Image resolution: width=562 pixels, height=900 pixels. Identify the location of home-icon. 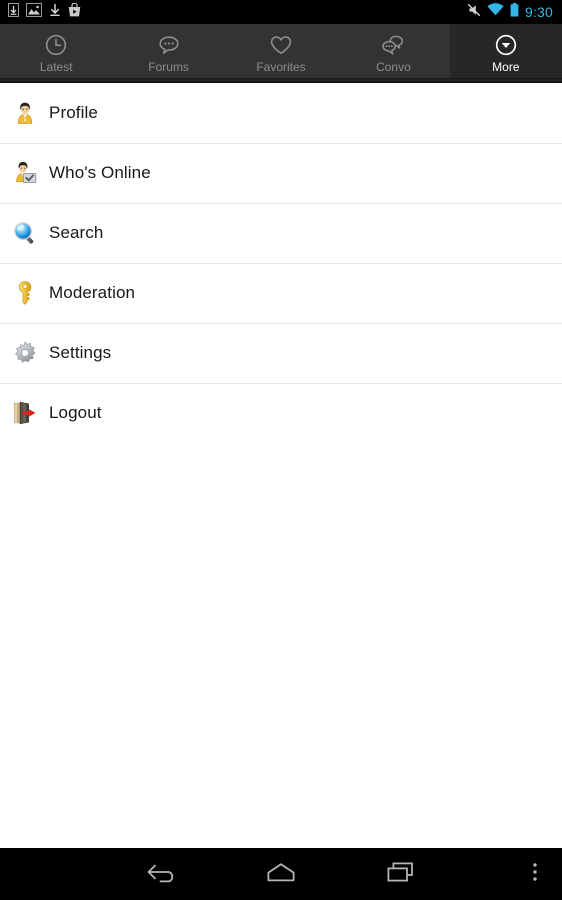
(281, 874).